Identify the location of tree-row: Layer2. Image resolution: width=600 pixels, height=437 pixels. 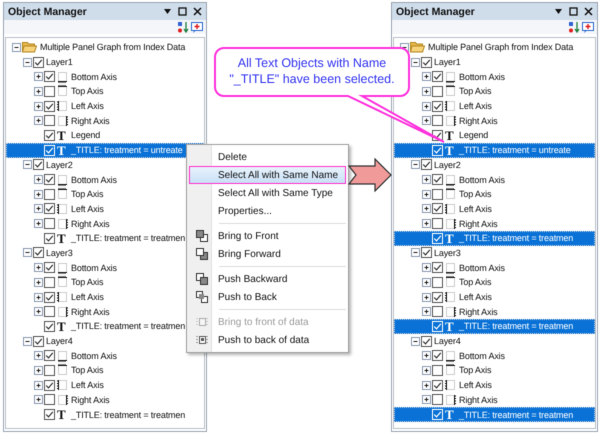
(494, 165).